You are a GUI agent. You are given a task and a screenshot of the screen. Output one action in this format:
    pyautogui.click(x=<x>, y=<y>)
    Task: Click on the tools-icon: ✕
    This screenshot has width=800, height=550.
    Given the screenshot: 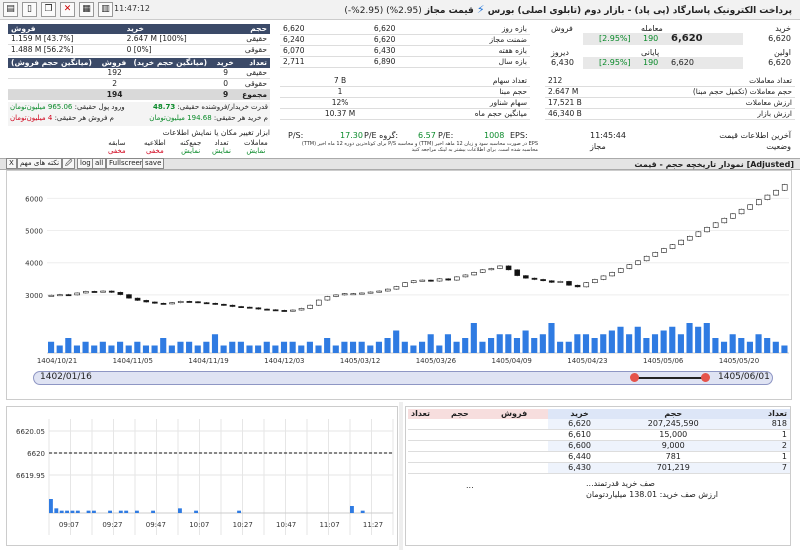 What is the action you would take?
    pyautogui.click(x=67, y=9)
    